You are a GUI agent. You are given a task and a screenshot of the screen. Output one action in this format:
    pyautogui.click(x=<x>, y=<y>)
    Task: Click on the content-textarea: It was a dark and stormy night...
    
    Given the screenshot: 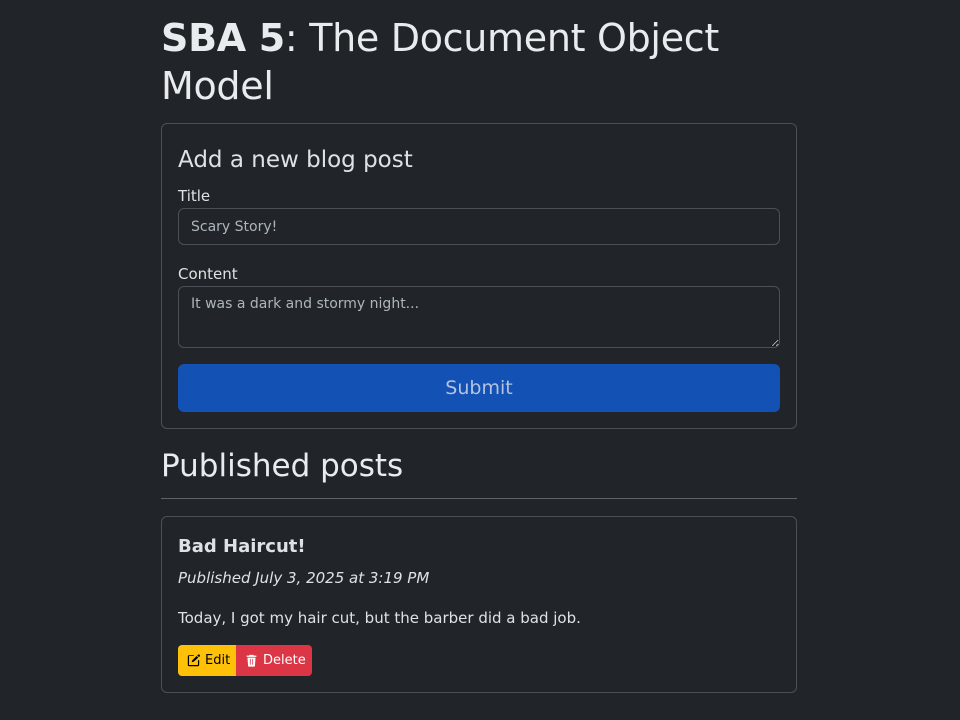 What is the action you would take?
    pyautogui.click(x=479, y=317)
    